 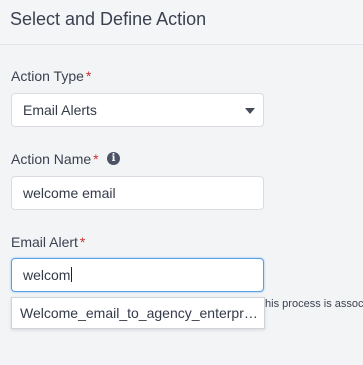 I want to click on action-type-label-text: Action Type, so click(x=47, y=76).